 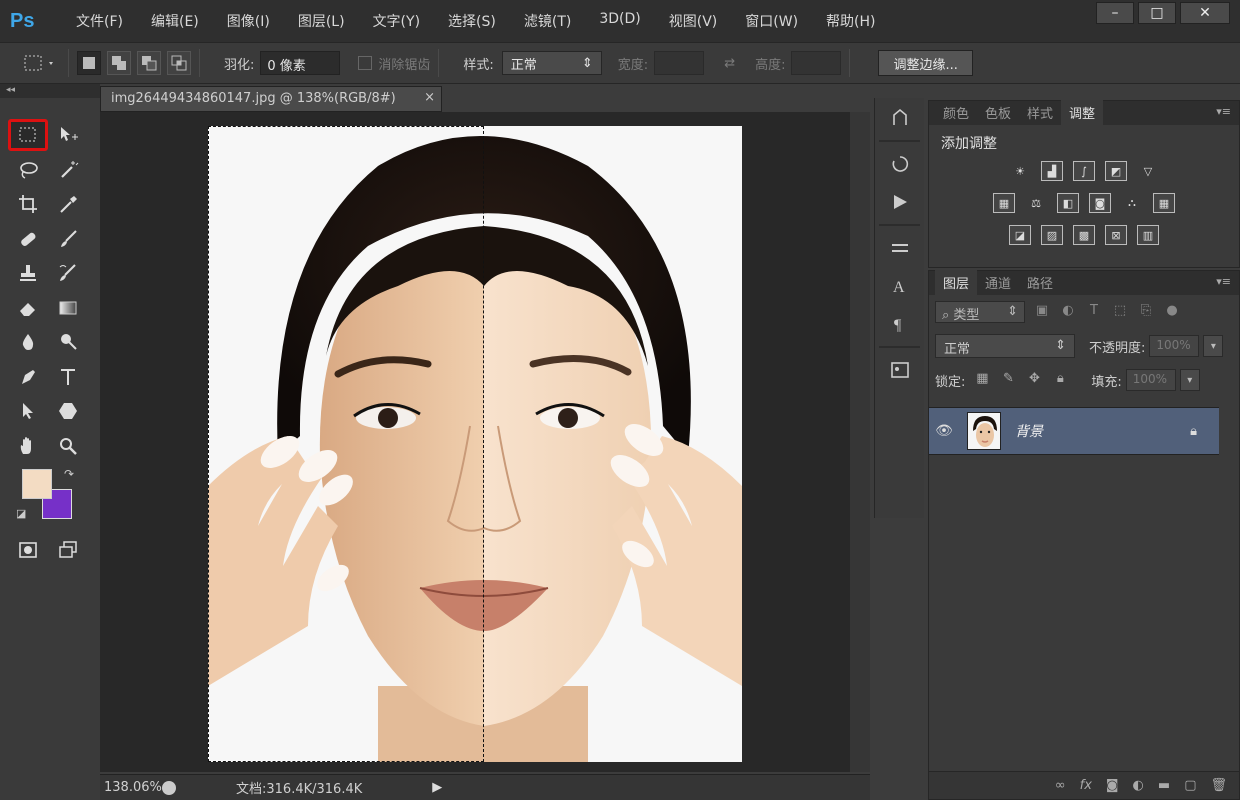 What do you see at coordinates (1112, 785) in the screenshot?
I see `add-mask-icon: ◙` at bounding box center [1112, 785].